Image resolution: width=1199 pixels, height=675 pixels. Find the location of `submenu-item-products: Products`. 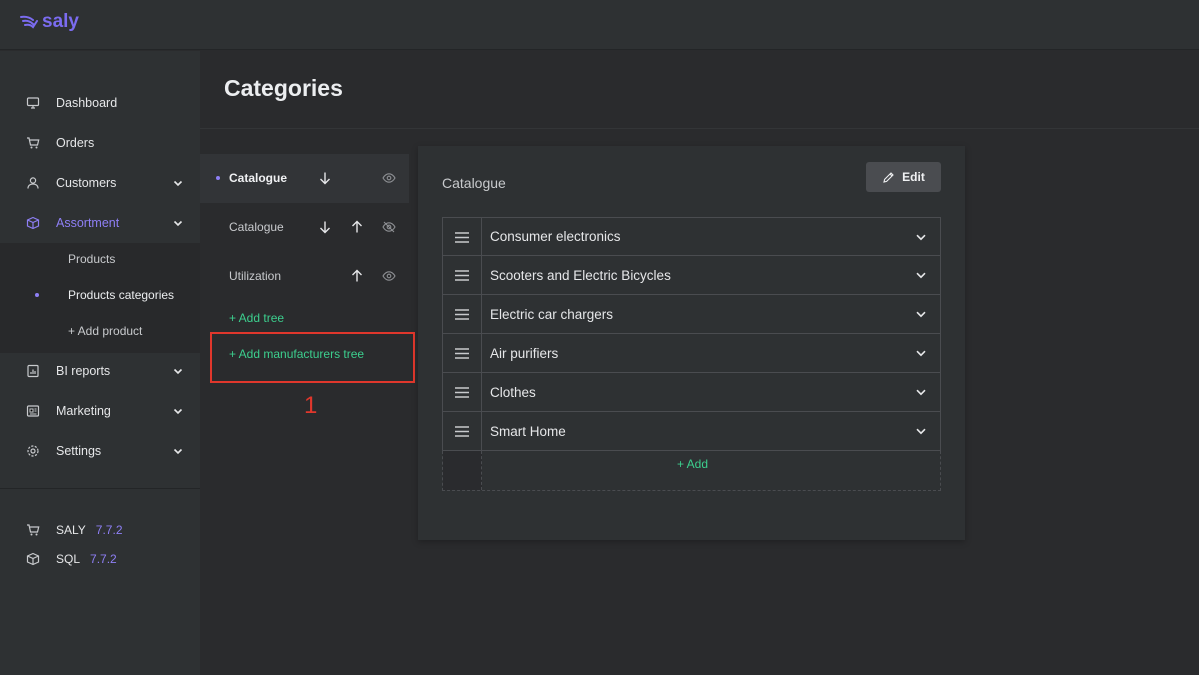

submenu-item-products: Products is located at coordinates (100, 259).